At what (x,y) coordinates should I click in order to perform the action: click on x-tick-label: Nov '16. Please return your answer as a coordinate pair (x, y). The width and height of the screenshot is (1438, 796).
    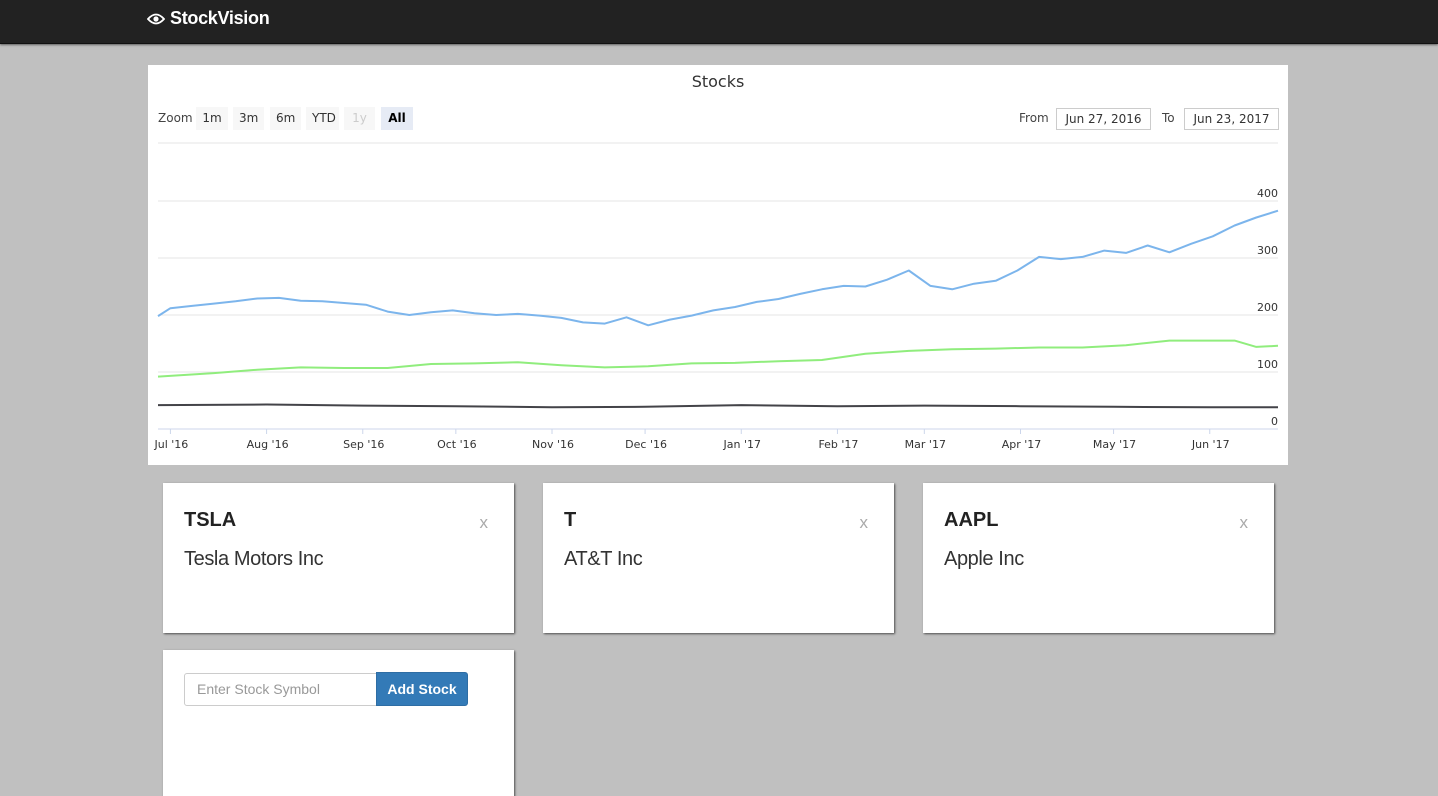
    Looking at the image, I should click on (553, 444).